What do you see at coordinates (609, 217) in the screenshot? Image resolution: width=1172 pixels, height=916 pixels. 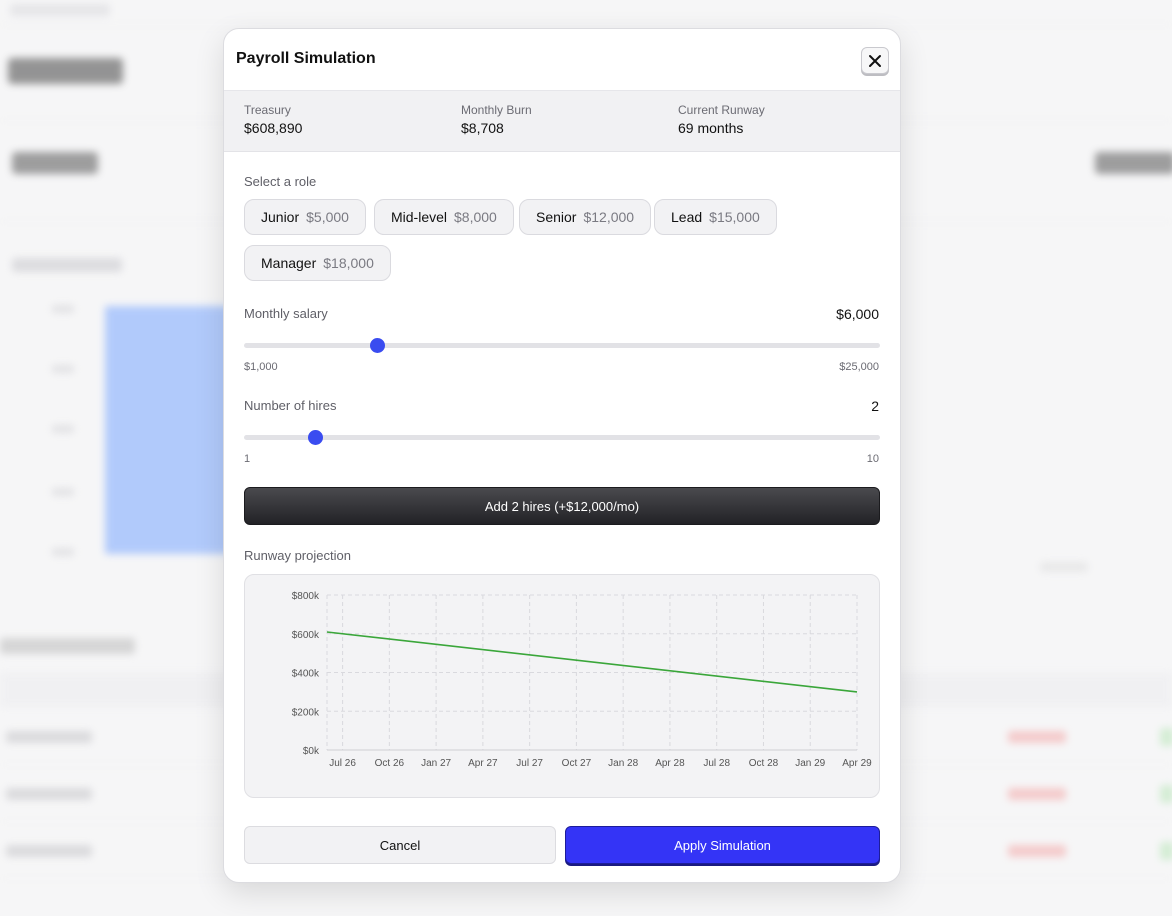 I see `role-salary: $12,000` at bounding box center [609, 217].